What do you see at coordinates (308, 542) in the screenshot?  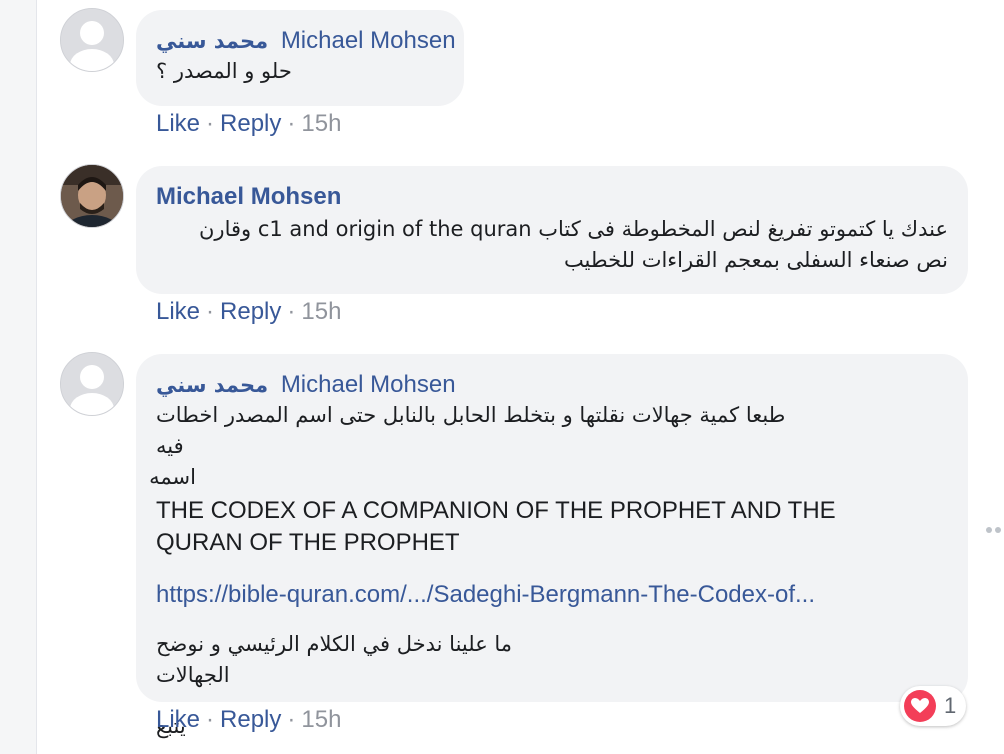 I see `comment-text-line: QURAN OF THE PROPHET` at bounding box center [308, 542].